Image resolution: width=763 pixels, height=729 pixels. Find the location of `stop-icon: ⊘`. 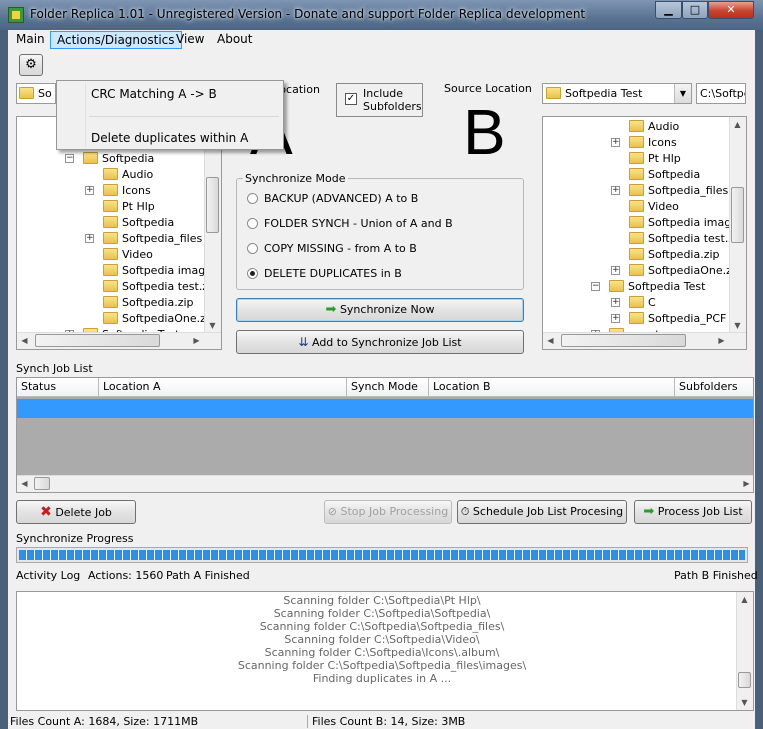

stop-icon: ⊘ is located at coordinates (332, 511).